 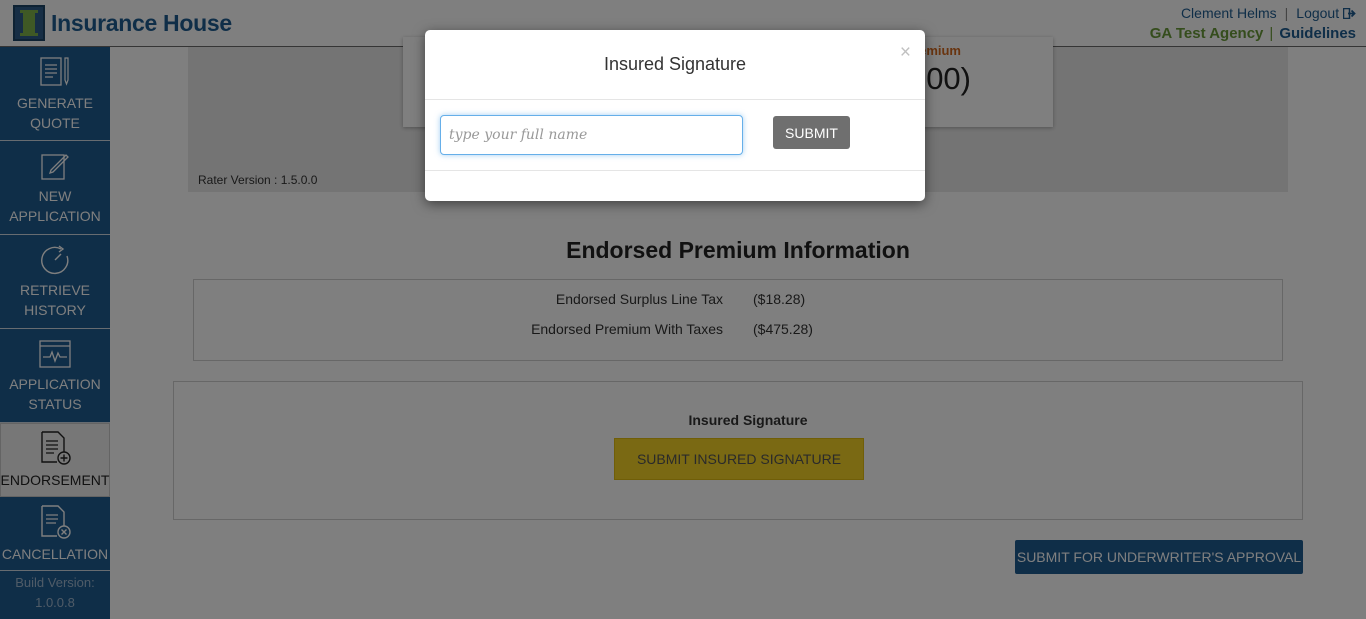 I want to click on submit-button: SUBMIT, so click(x=811, y=132).